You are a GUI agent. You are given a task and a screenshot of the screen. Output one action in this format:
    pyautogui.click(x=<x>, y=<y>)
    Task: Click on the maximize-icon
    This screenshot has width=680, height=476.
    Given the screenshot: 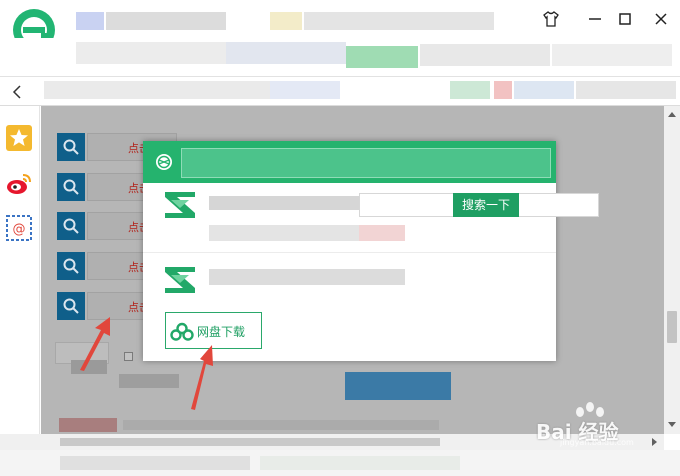 What is the action you would take?
    pyautogui.click(x=625, y=19)
    